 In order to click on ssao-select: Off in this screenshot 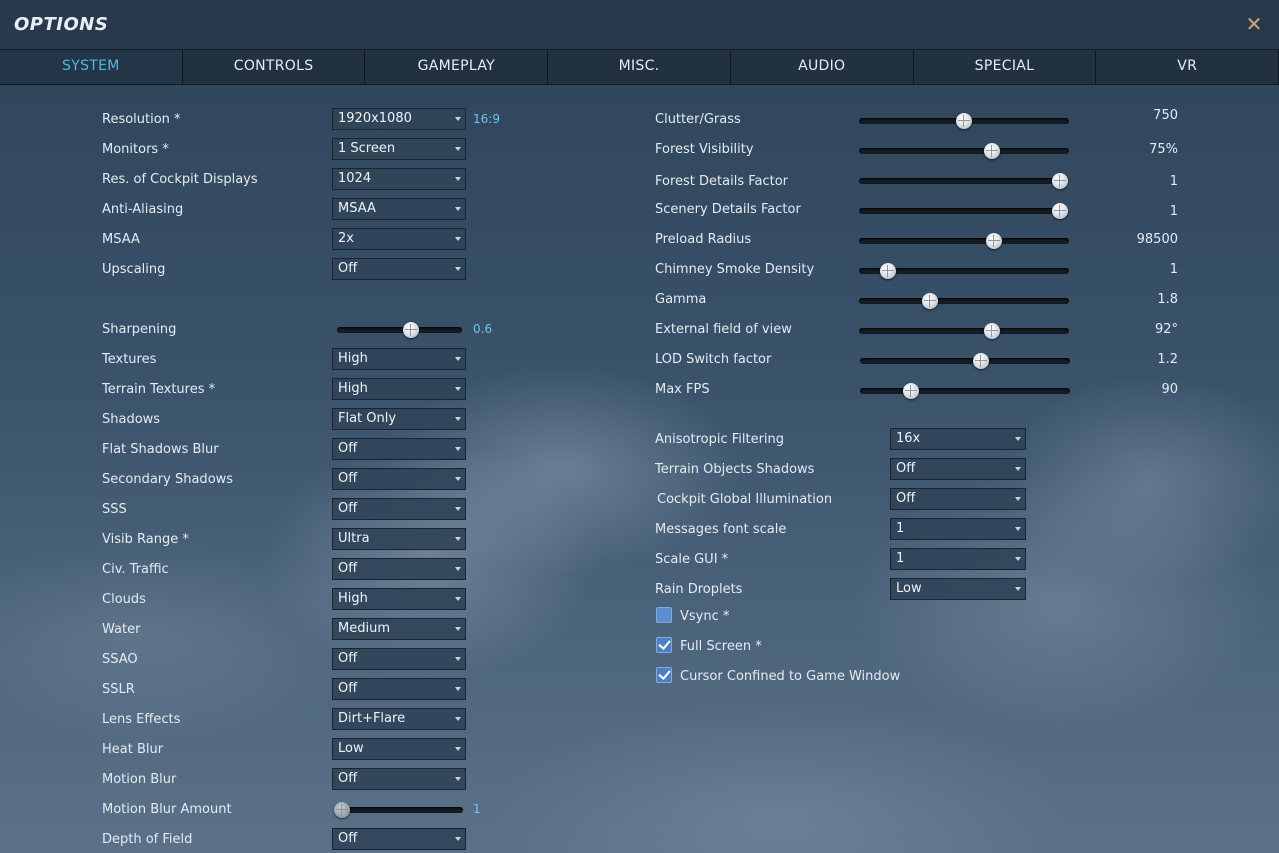, I will do `click(399, 659)`.